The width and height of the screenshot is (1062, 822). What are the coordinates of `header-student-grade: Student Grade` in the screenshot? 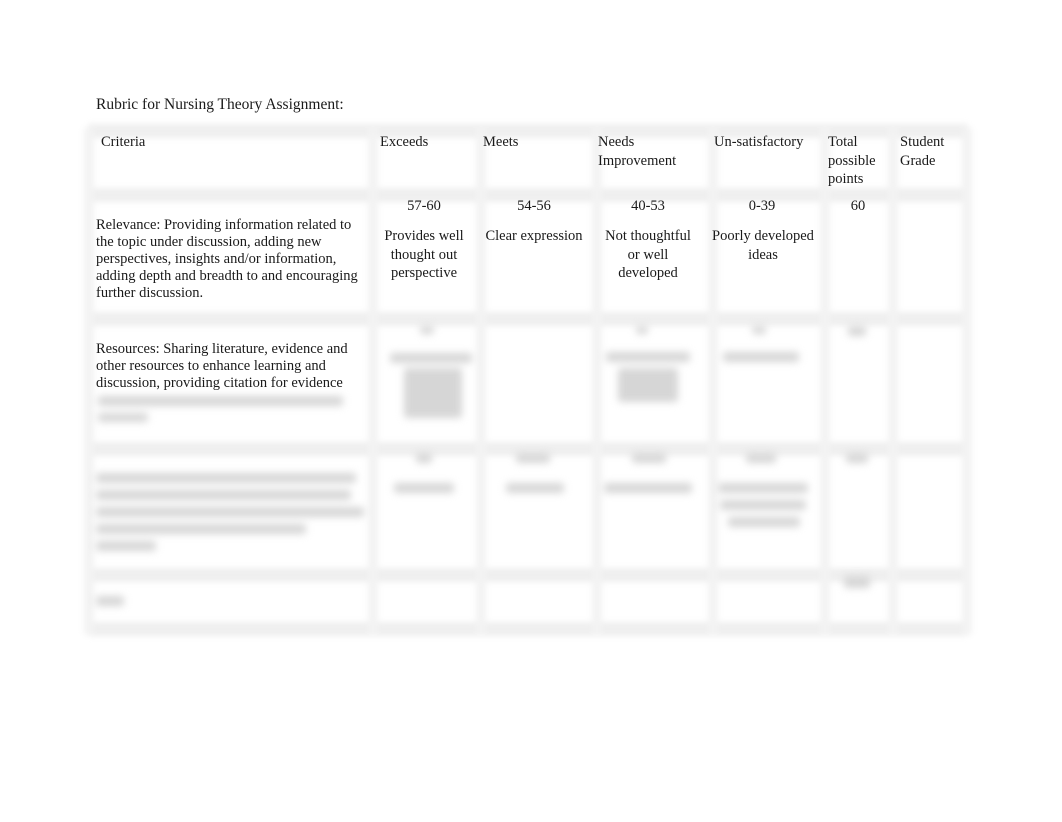 It's located at (922, 151).